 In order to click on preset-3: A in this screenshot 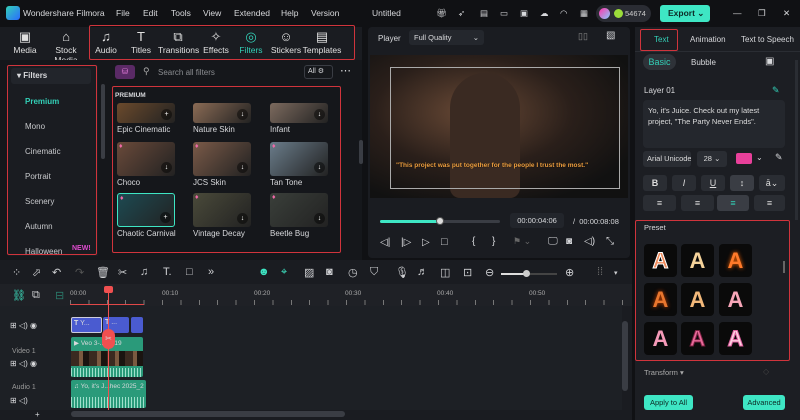, I will do `click(735, 260)`.